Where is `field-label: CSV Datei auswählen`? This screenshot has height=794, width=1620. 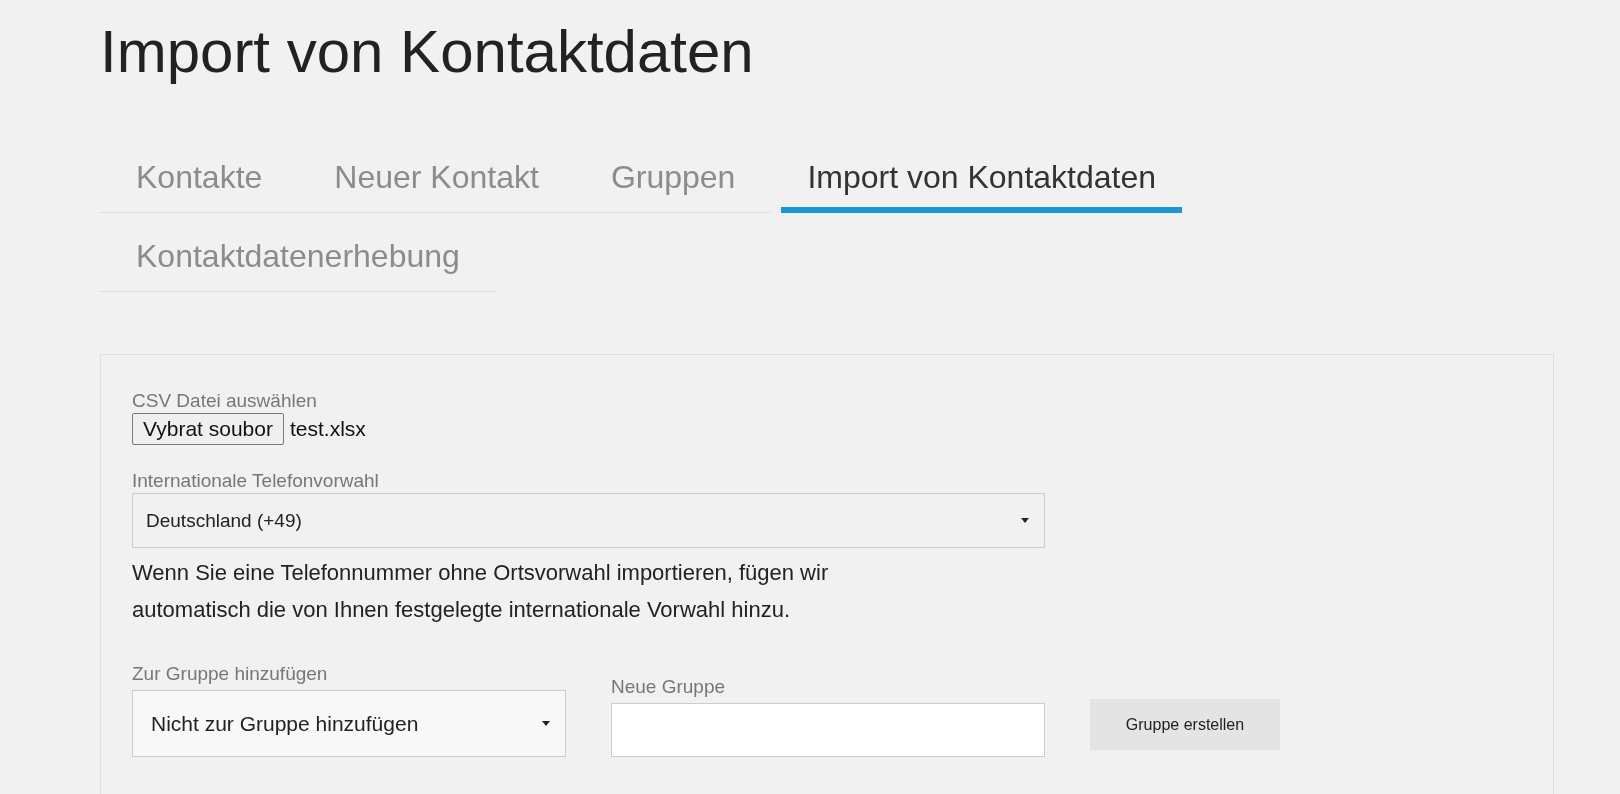
field-label: CSV Datei auswählen is located at coordinates (225, 401).